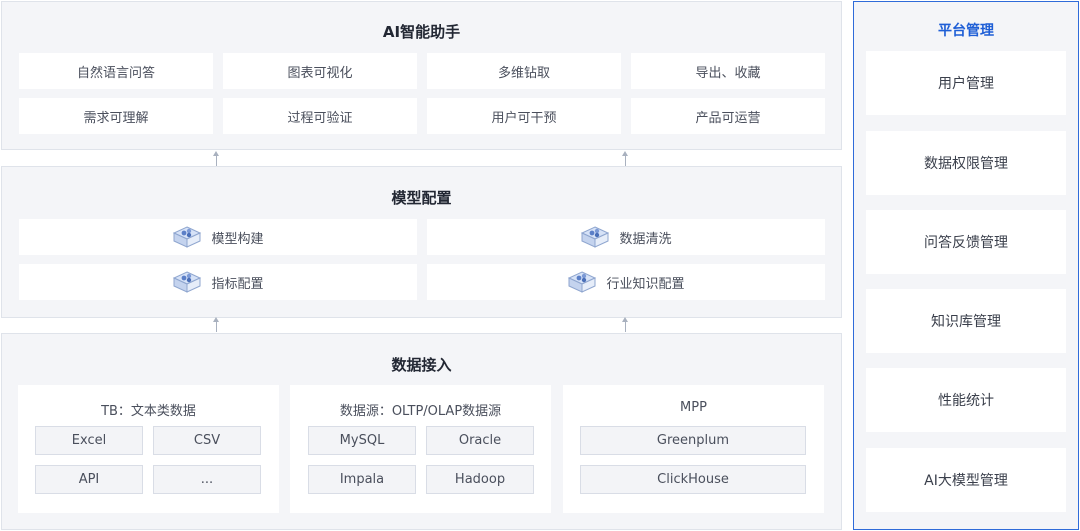  Describe the element at coordinates (421, 198) in the screenshot. I see `model-config-title: 模型配置` at that location.